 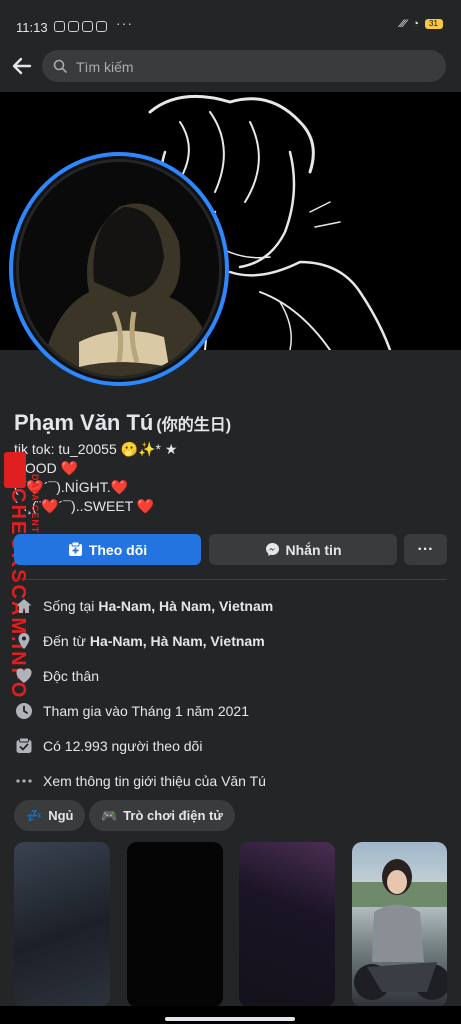 I want to click on more-options-icon: ···, so click(x=425, y=549).